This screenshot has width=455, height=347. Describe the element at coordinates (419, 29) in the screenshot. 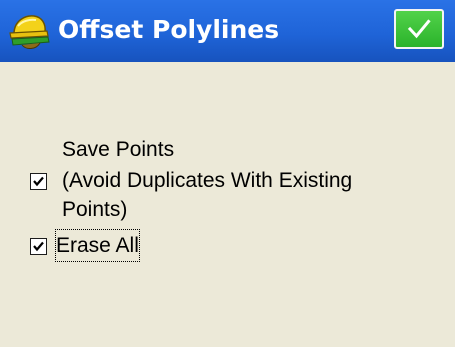

I see `ok-button` at that location.